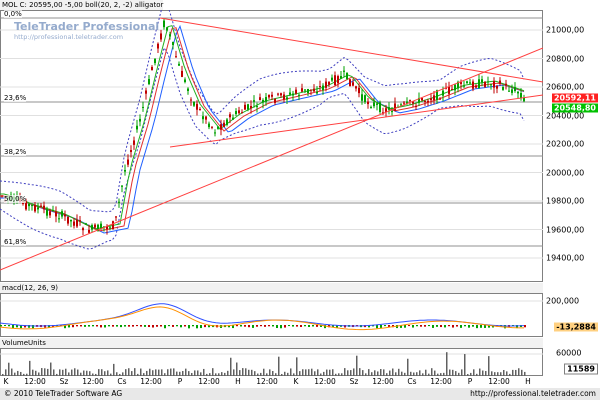 The image size is (600, 400). Describe the element at coordinates (271, 315) in the screenshot. I see `macd-chart` at that location.